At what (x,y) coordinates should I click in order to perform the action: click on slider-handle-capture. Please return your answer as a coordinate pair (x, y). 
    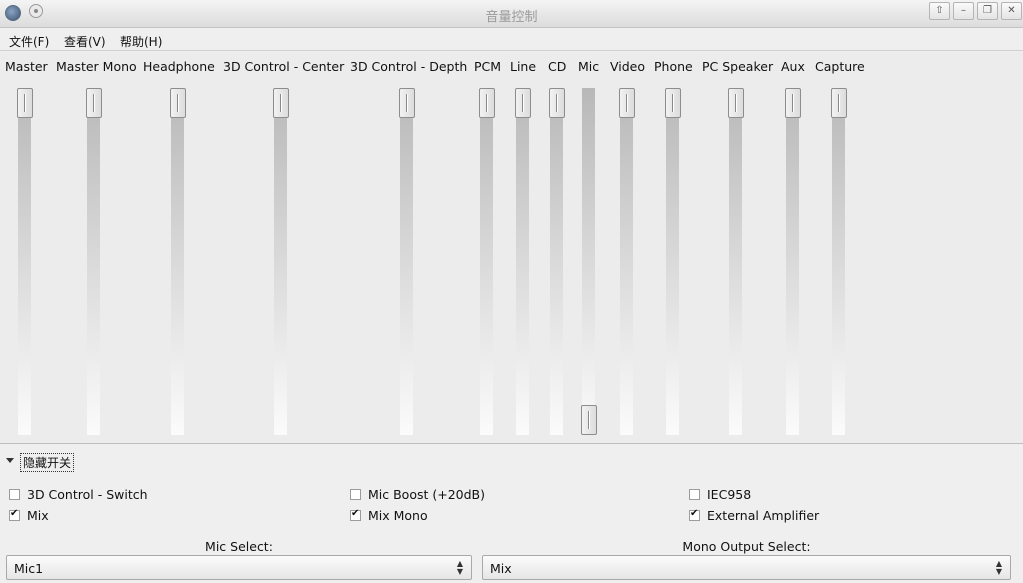
    Looking at the image, I should click on (839, 103).